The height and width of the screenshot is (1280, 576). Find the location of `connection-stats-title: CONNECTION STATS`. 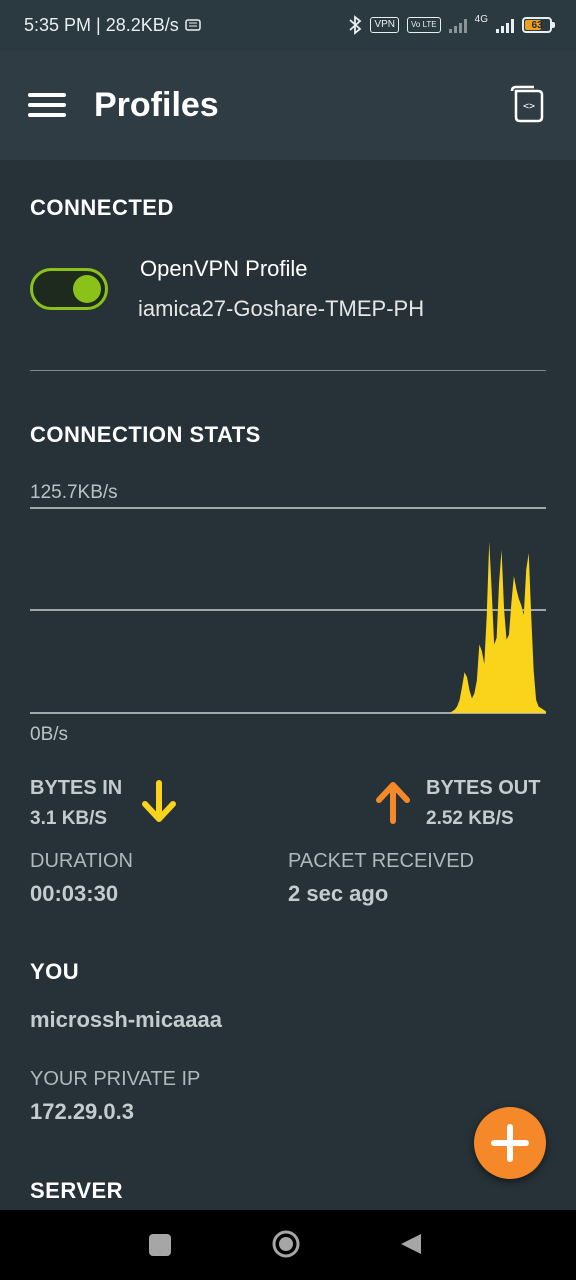

connection-stats-title: CONNECTION STATS is located at coordinates (145, 434).